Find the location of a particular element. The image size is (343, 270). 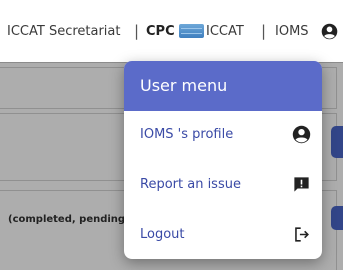

org-name: ICCAT Secretariat is located at coordinates (64, 31).